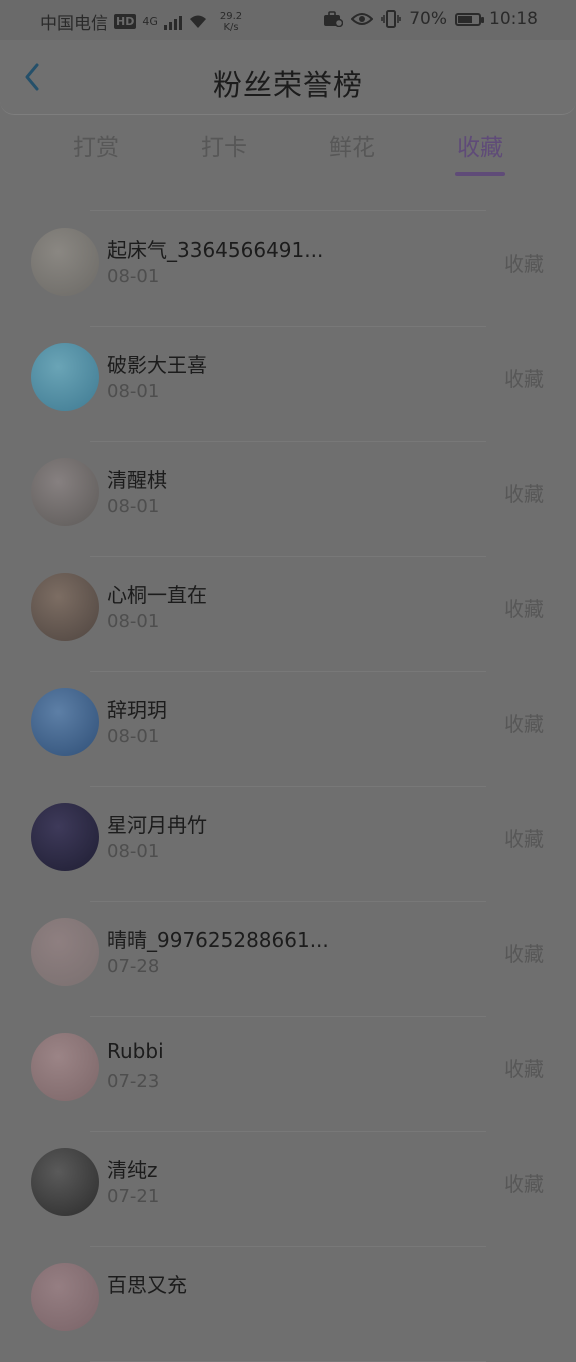 The height and width of the screenshot is (1362, 576). Describe the element at coordinates (157, 825) in the screenshot. I see `user-name: 星河月冉竹` at that location.